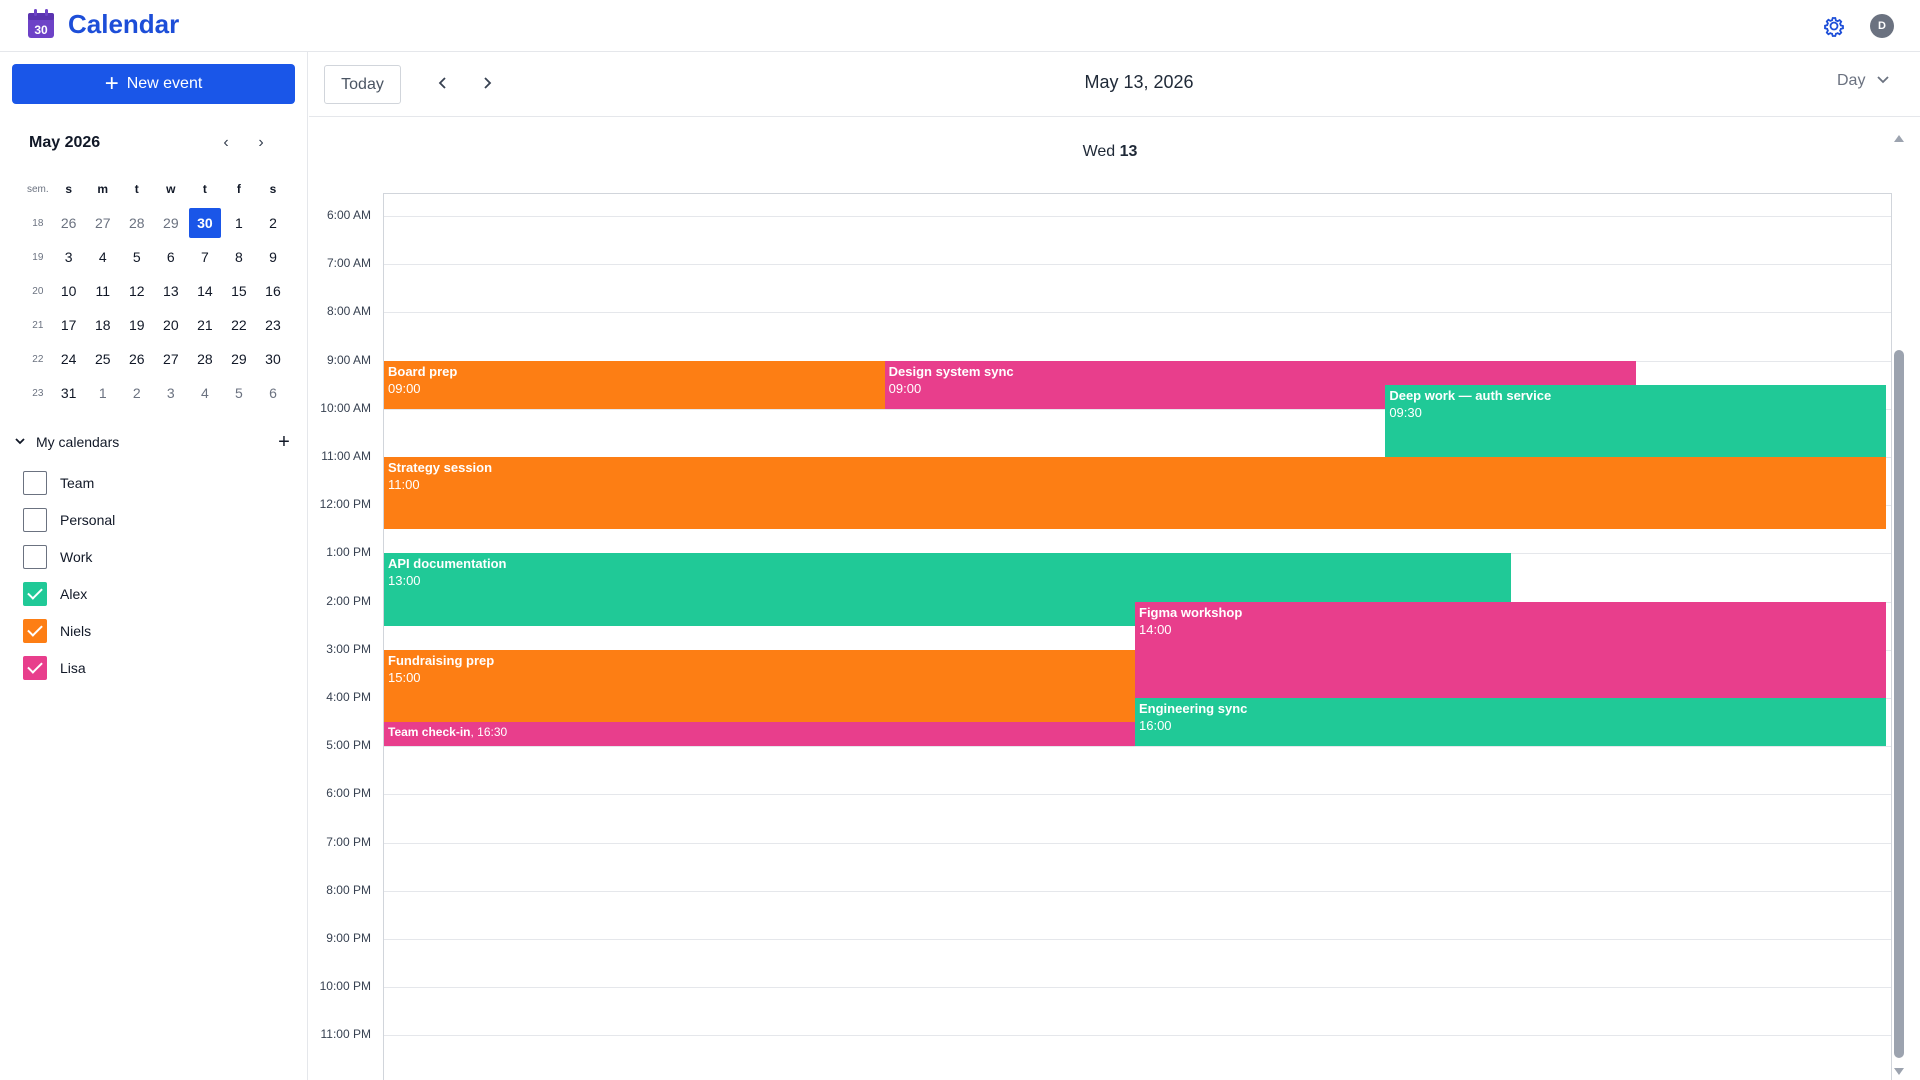 Image resolution: width=1920 pixels, height=1080 pixels. I want to click on my-calendars-toggle: My calendars +, so click(154, 442).